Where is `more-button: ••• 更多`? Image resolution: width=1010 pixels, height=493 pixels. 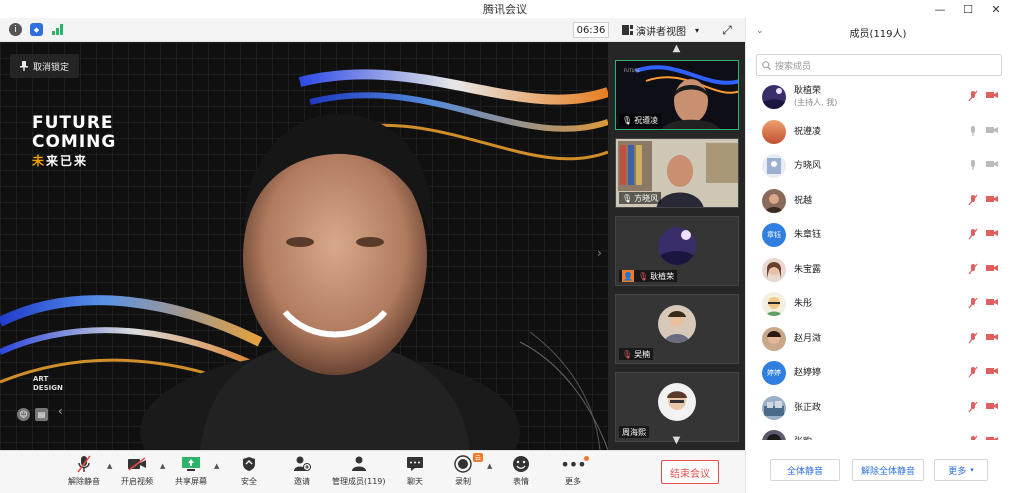
more-button: ••• 更多 is located at coordinates (573, 470).